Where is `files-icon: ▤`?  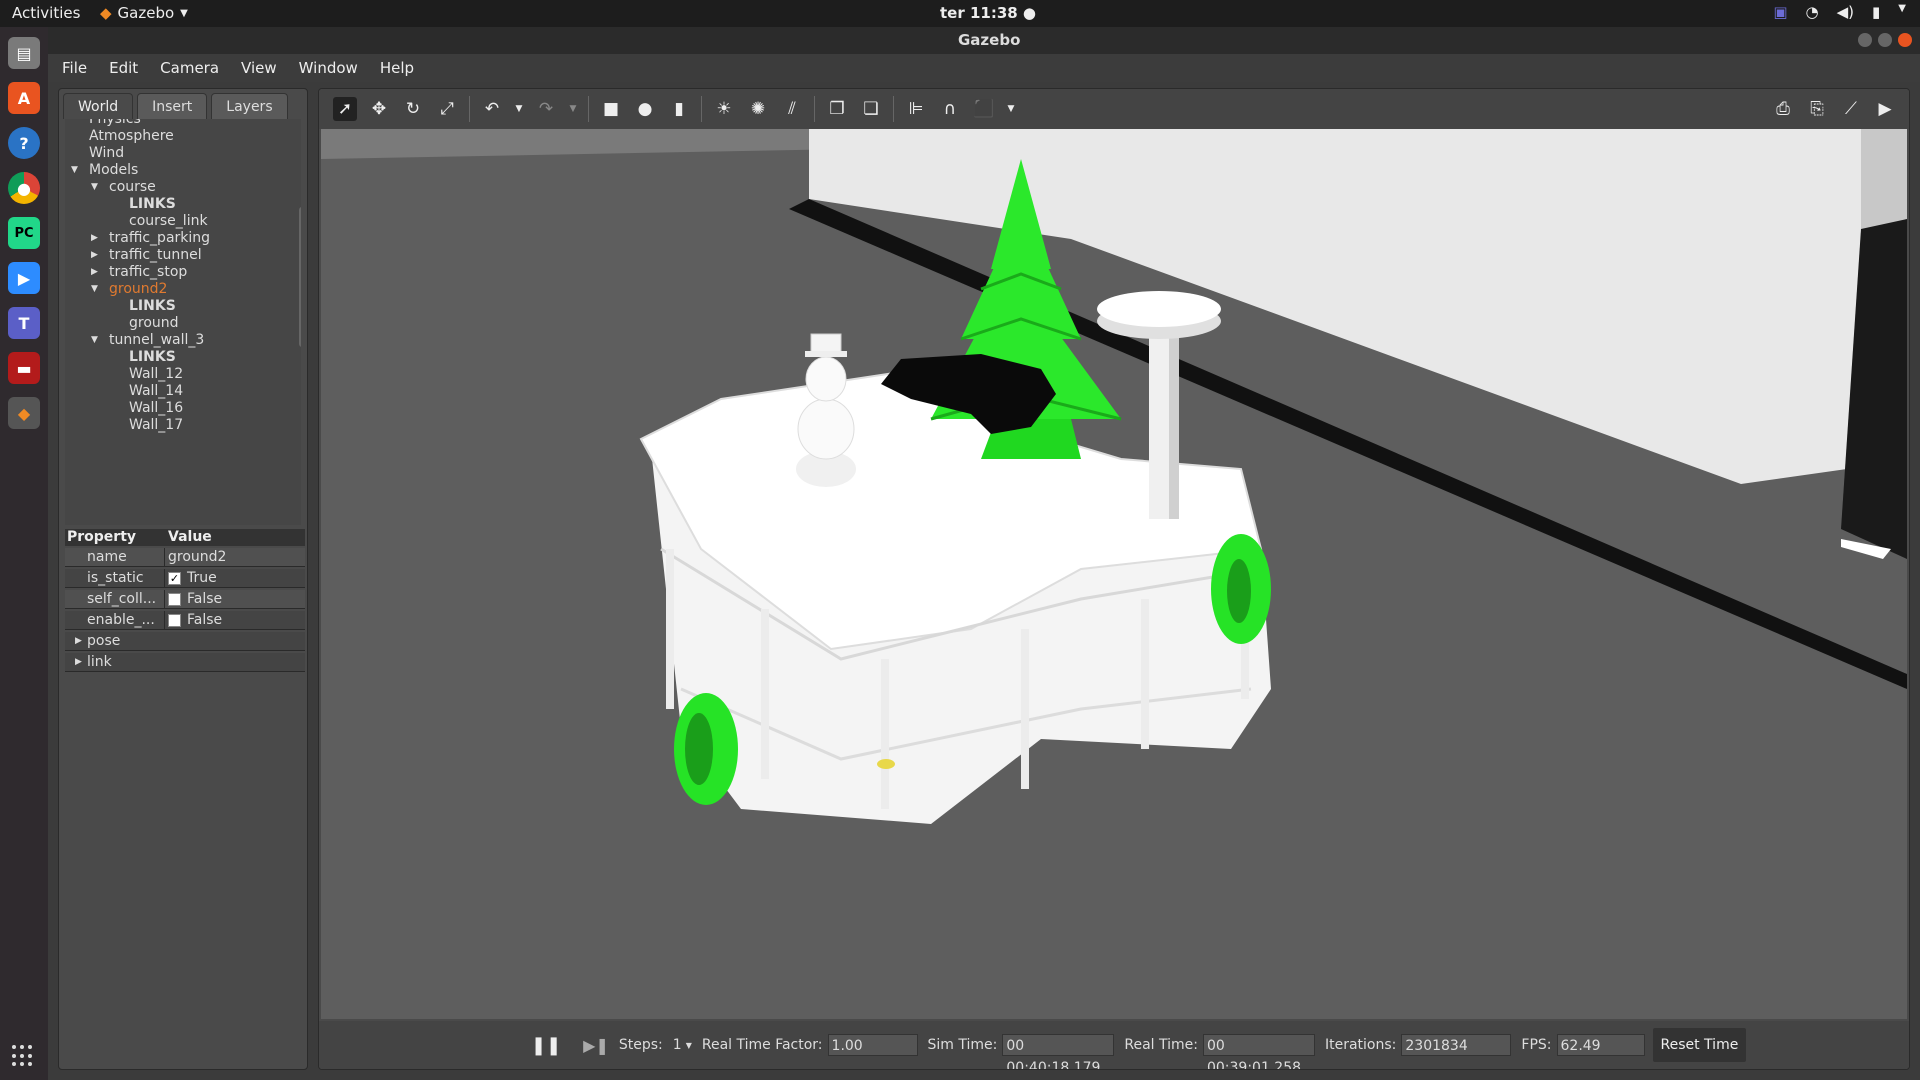
files-icon: ▤ is located at coordinates (24, 53).